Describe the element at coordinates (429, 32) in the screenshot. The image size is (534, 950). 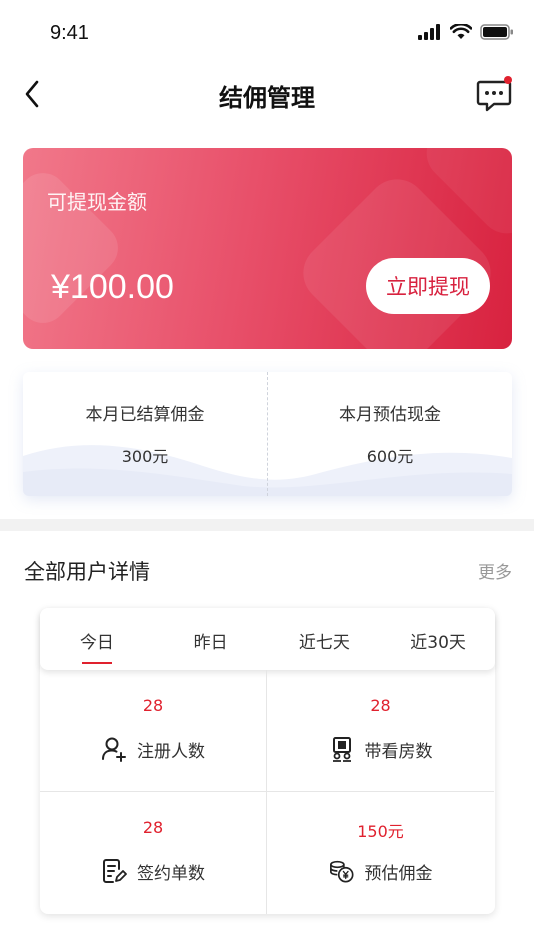
I see `signal-icon` at that location.